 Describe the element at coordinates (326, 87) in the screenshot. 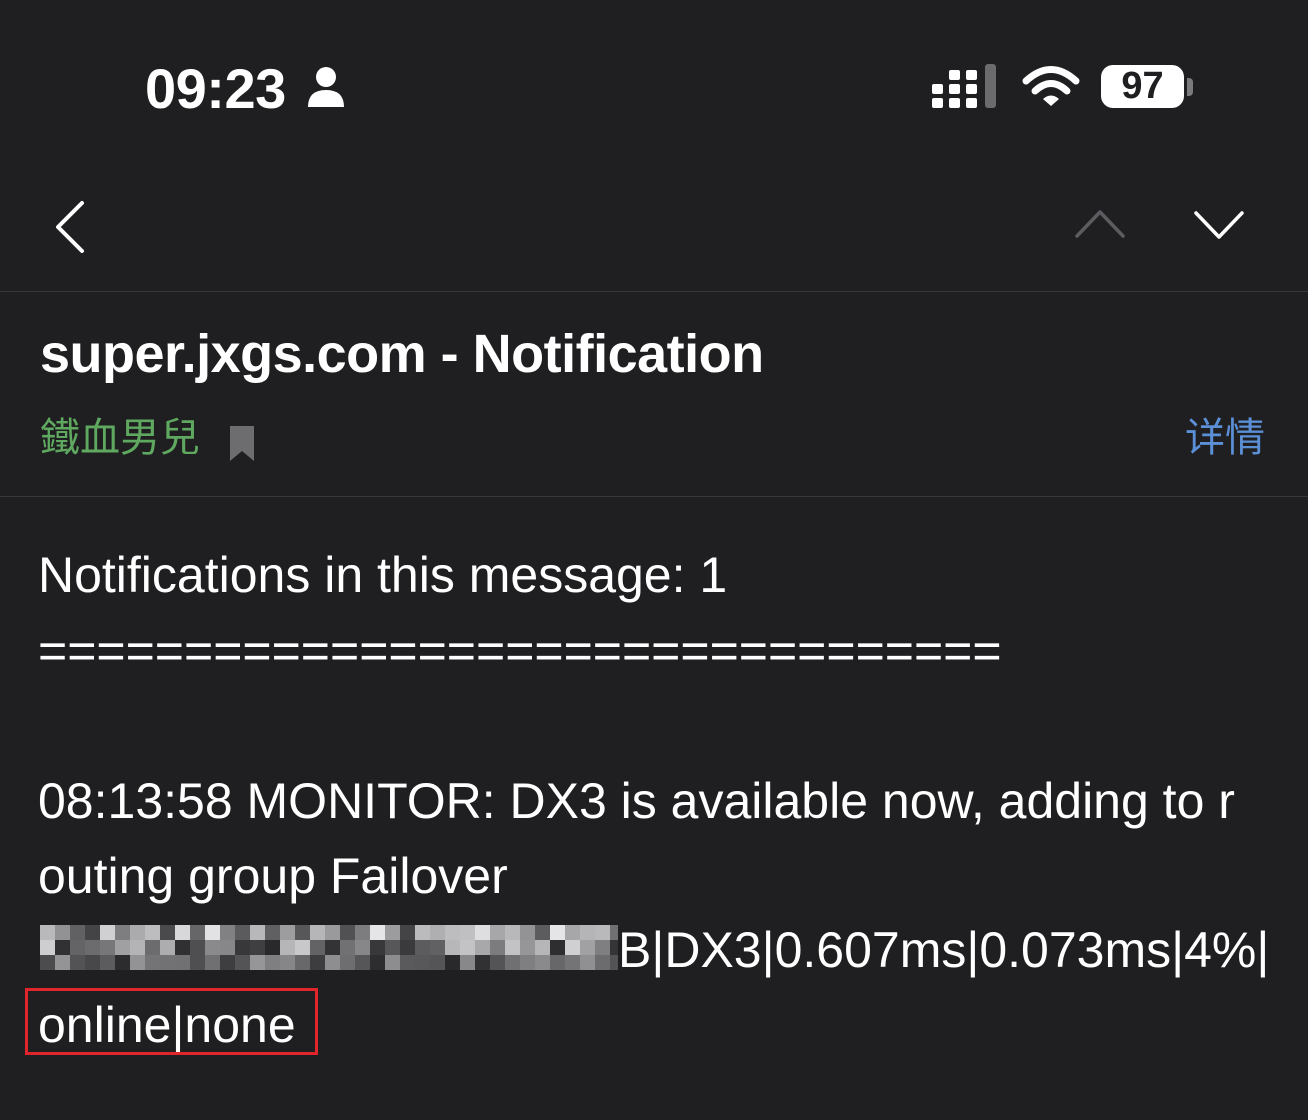

I see `person-icon` at that location.